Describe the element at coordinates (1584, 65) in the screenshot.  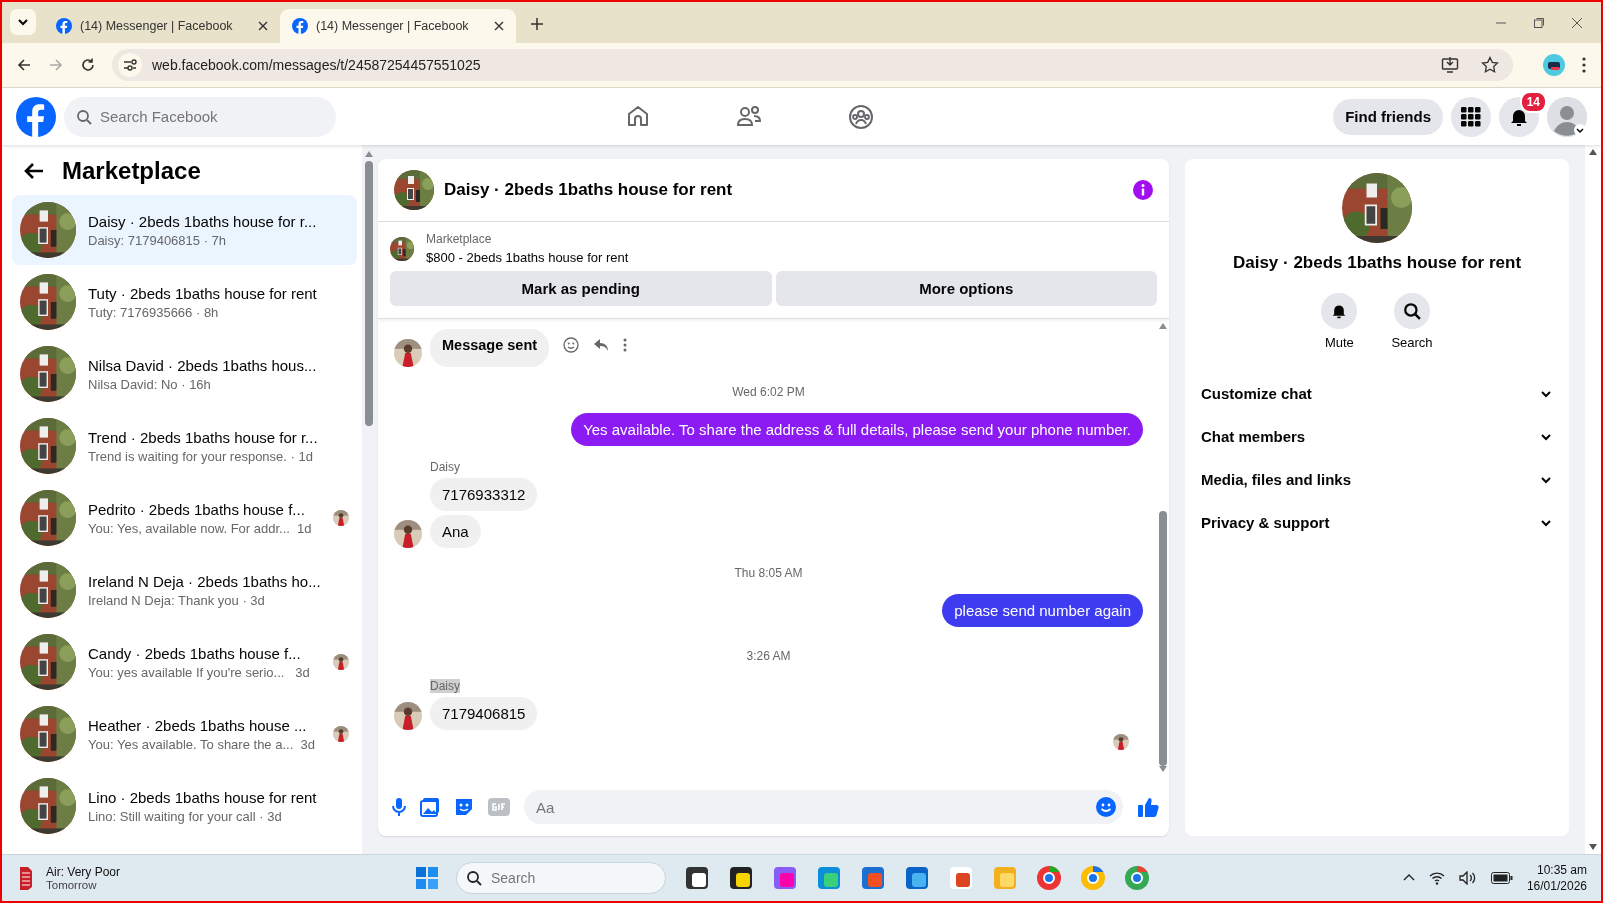
I see `menu-icon` at that location.